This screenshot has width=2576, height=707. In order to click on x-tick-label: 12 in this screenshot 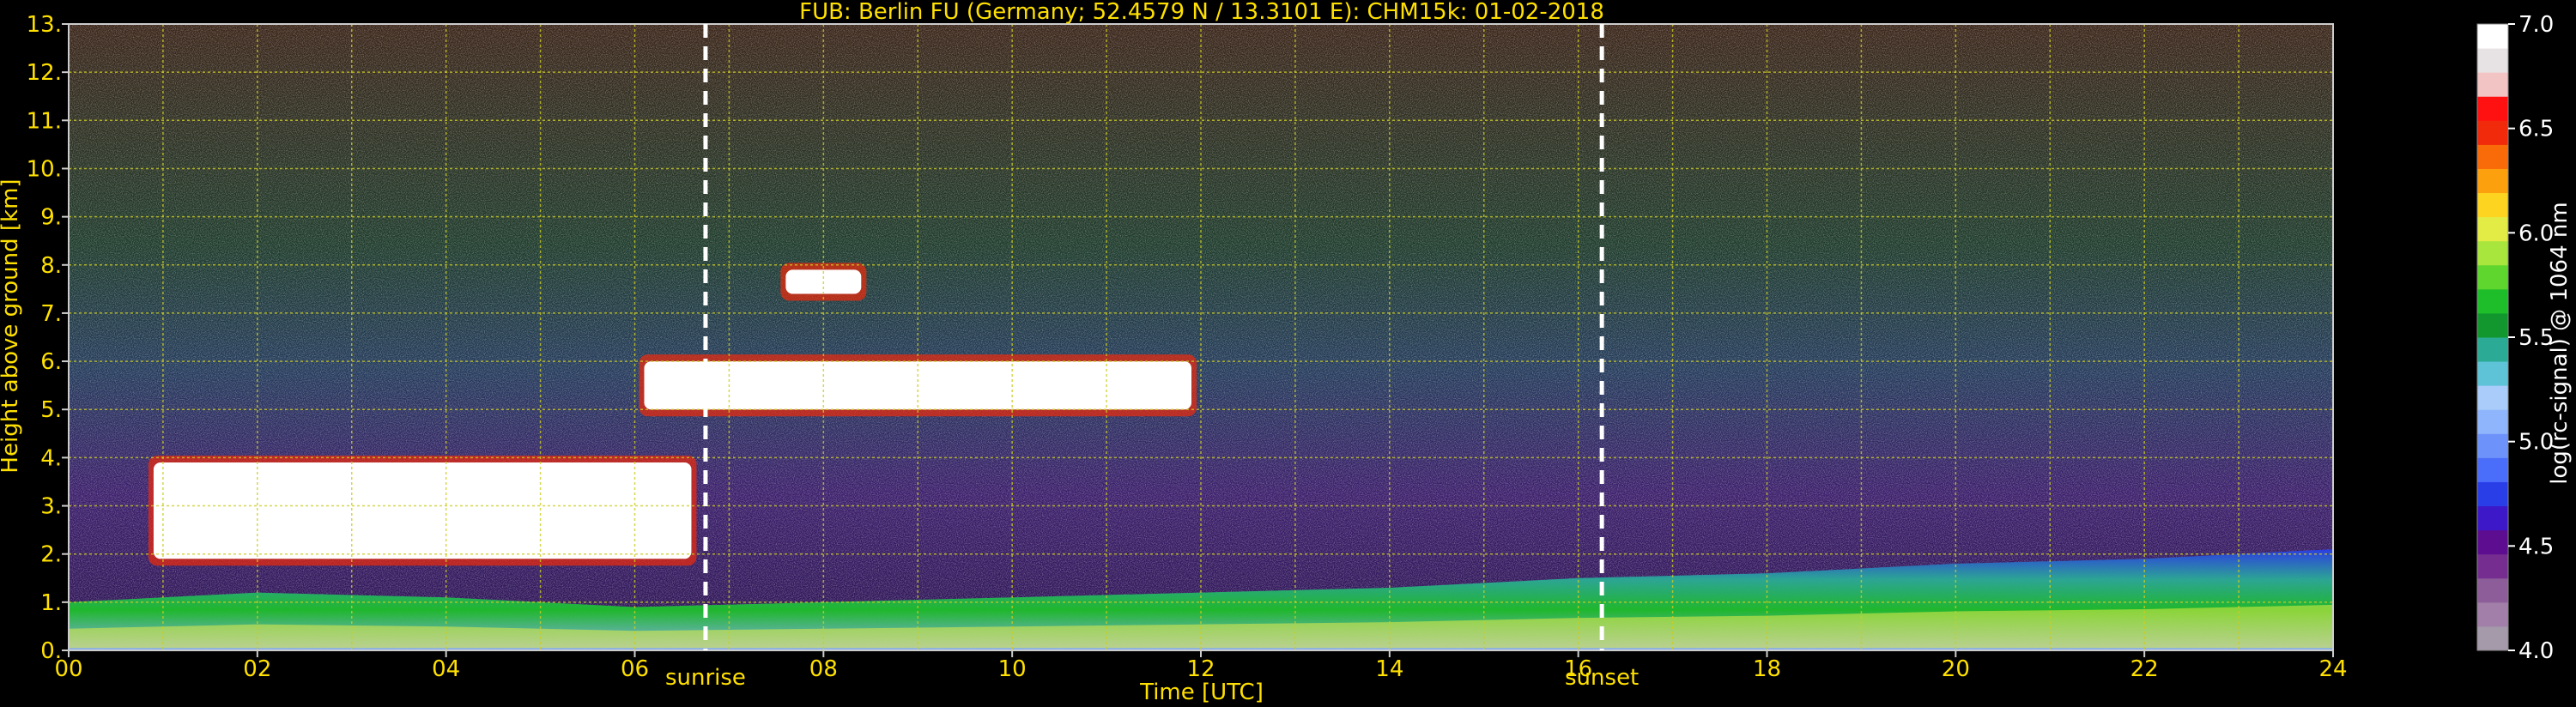, I will do `click(1200, 669)`.